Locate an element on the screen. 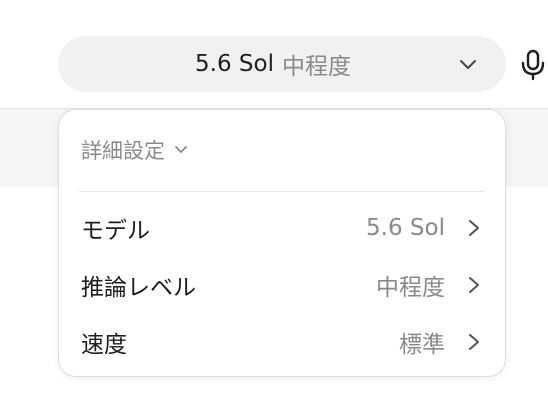  advanced-settings-toggle: 詳細設定 is located at coordinates (135, 150).